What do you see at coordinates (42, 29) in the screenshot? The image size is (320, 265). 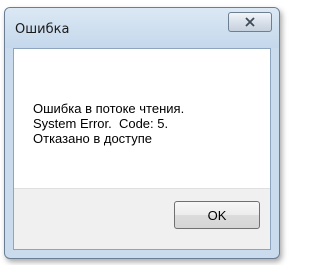 I see `dialog-title: Ошибка` at bounding box center [42, 29].